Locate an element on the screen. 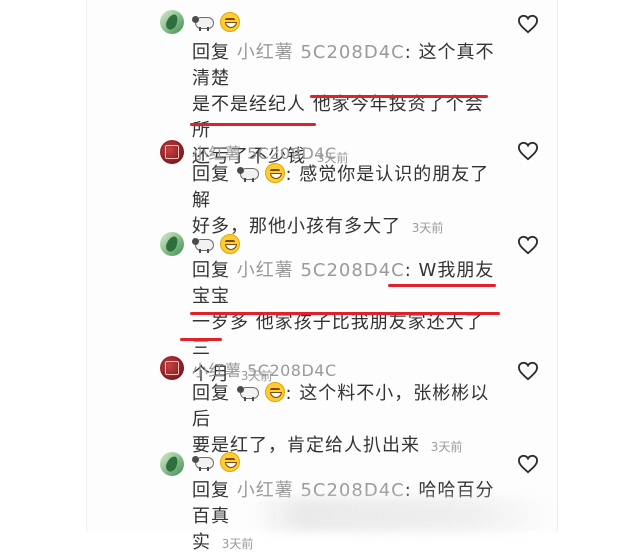 This screenshot has width=640, height=557. comment-line: 是不是经纪人 他家今年投资了个会所 is located at coordinates (338, 117).